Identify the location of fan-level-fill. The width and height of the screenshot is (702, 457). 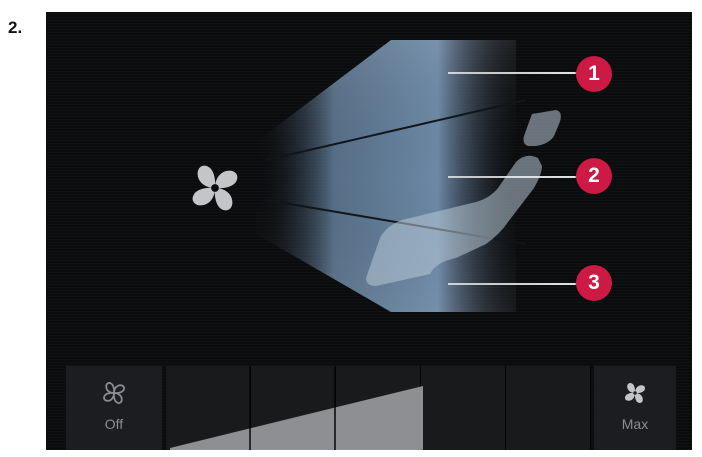
(296, 408).